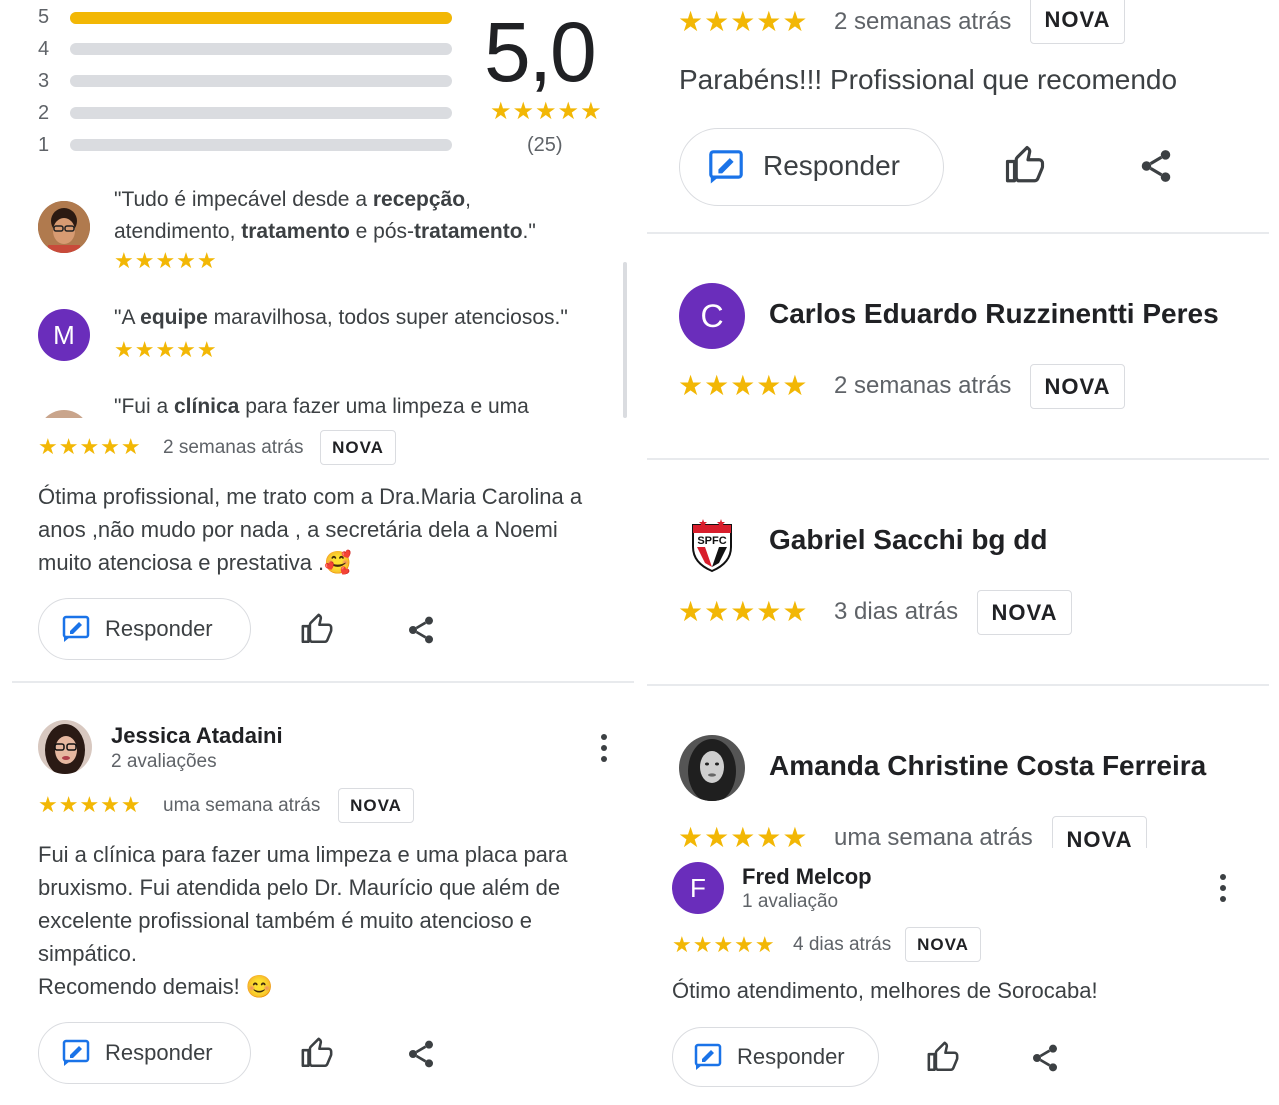 This screenshot has height=1105, width=1279. Describe the element at coordinates (545, 145) in the screenshot. I see `review-count: (25)` at that location.